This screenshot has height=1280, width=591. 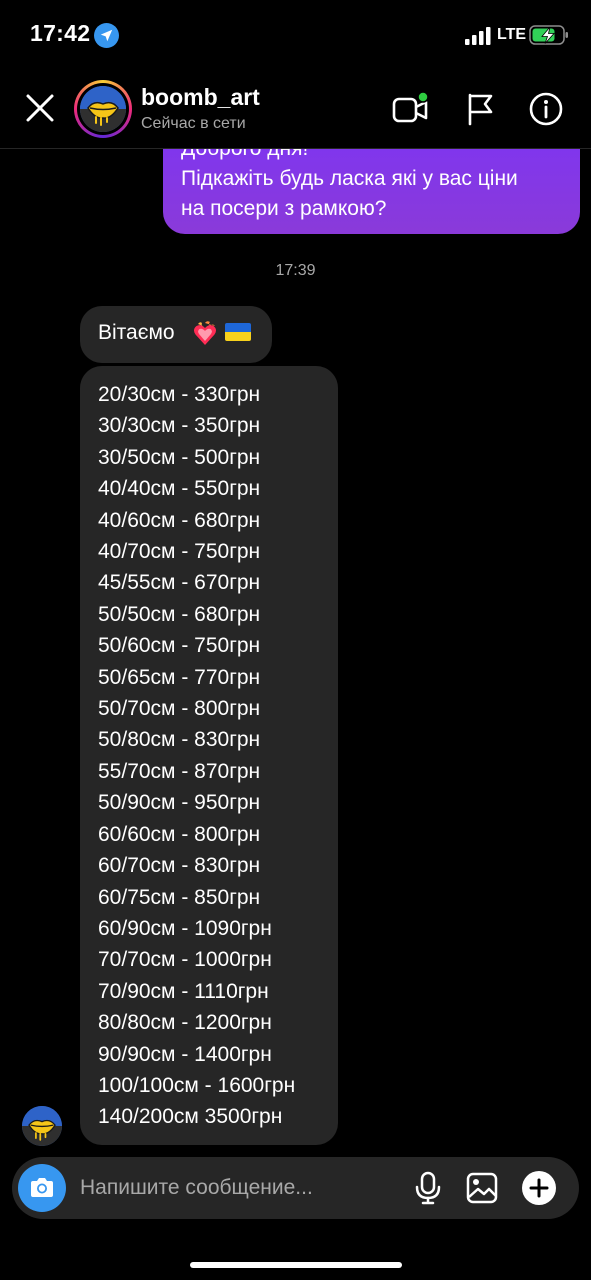 What do you see at coordinates (179, 394) in the screenshot?
I see `price-list-item: 20/30см - 330грн` at bounding box center [179, 394].